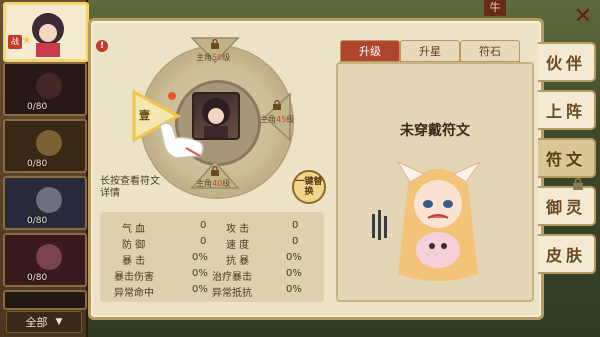 This screenshot has height=337, width=600. Describe the element at coordinates (213, 183) in the screenshot. I see `rune-slot-requirement: 主角40级` at that location.